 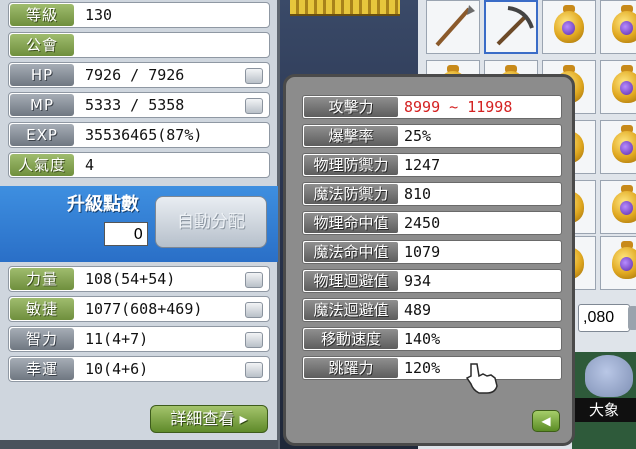 I want to click on arrow-left-icon: ◀, so click(x=546, y=421).